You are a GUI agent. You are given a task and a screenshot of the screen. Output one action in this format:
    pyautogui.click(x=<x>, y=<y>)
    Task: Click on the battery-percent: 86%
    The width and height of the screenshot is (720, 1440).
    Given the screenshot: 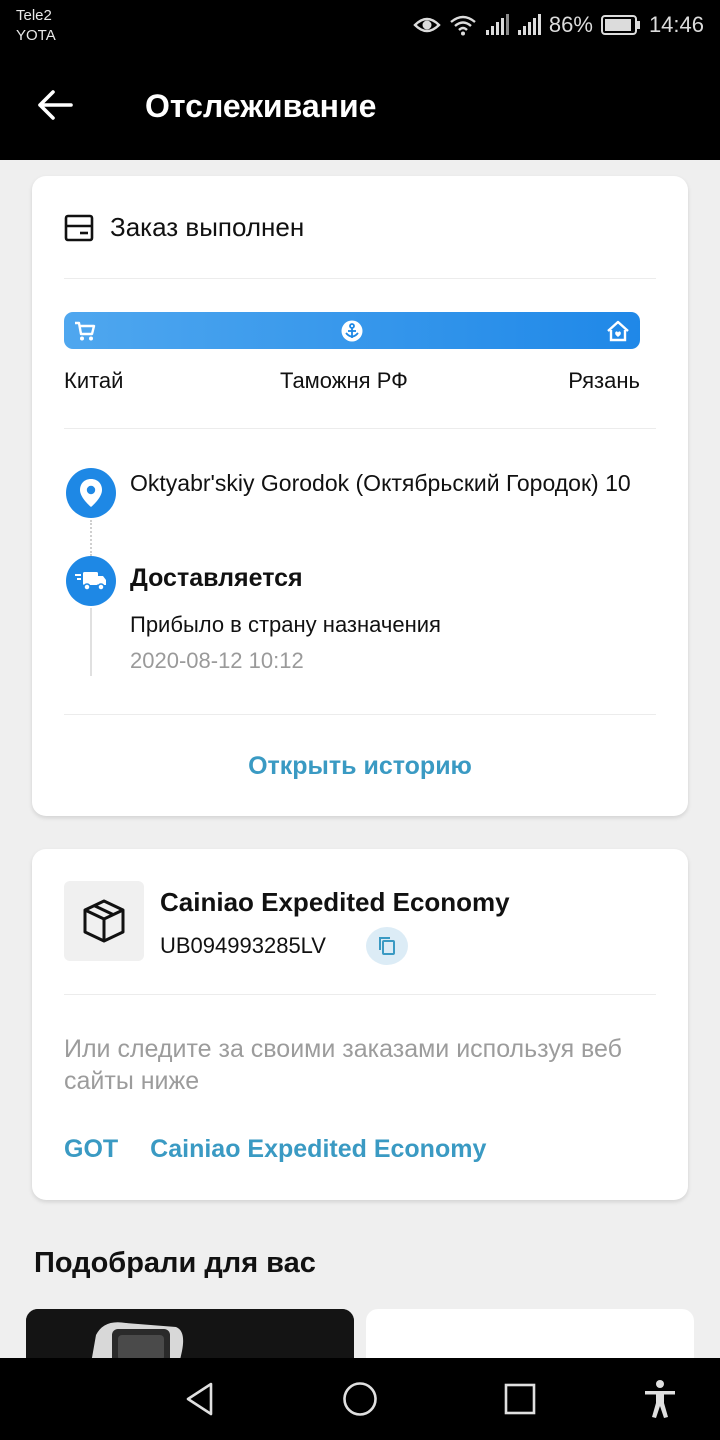 What is the action you would take?
    pyautogui.click(x=570, y=24)
    